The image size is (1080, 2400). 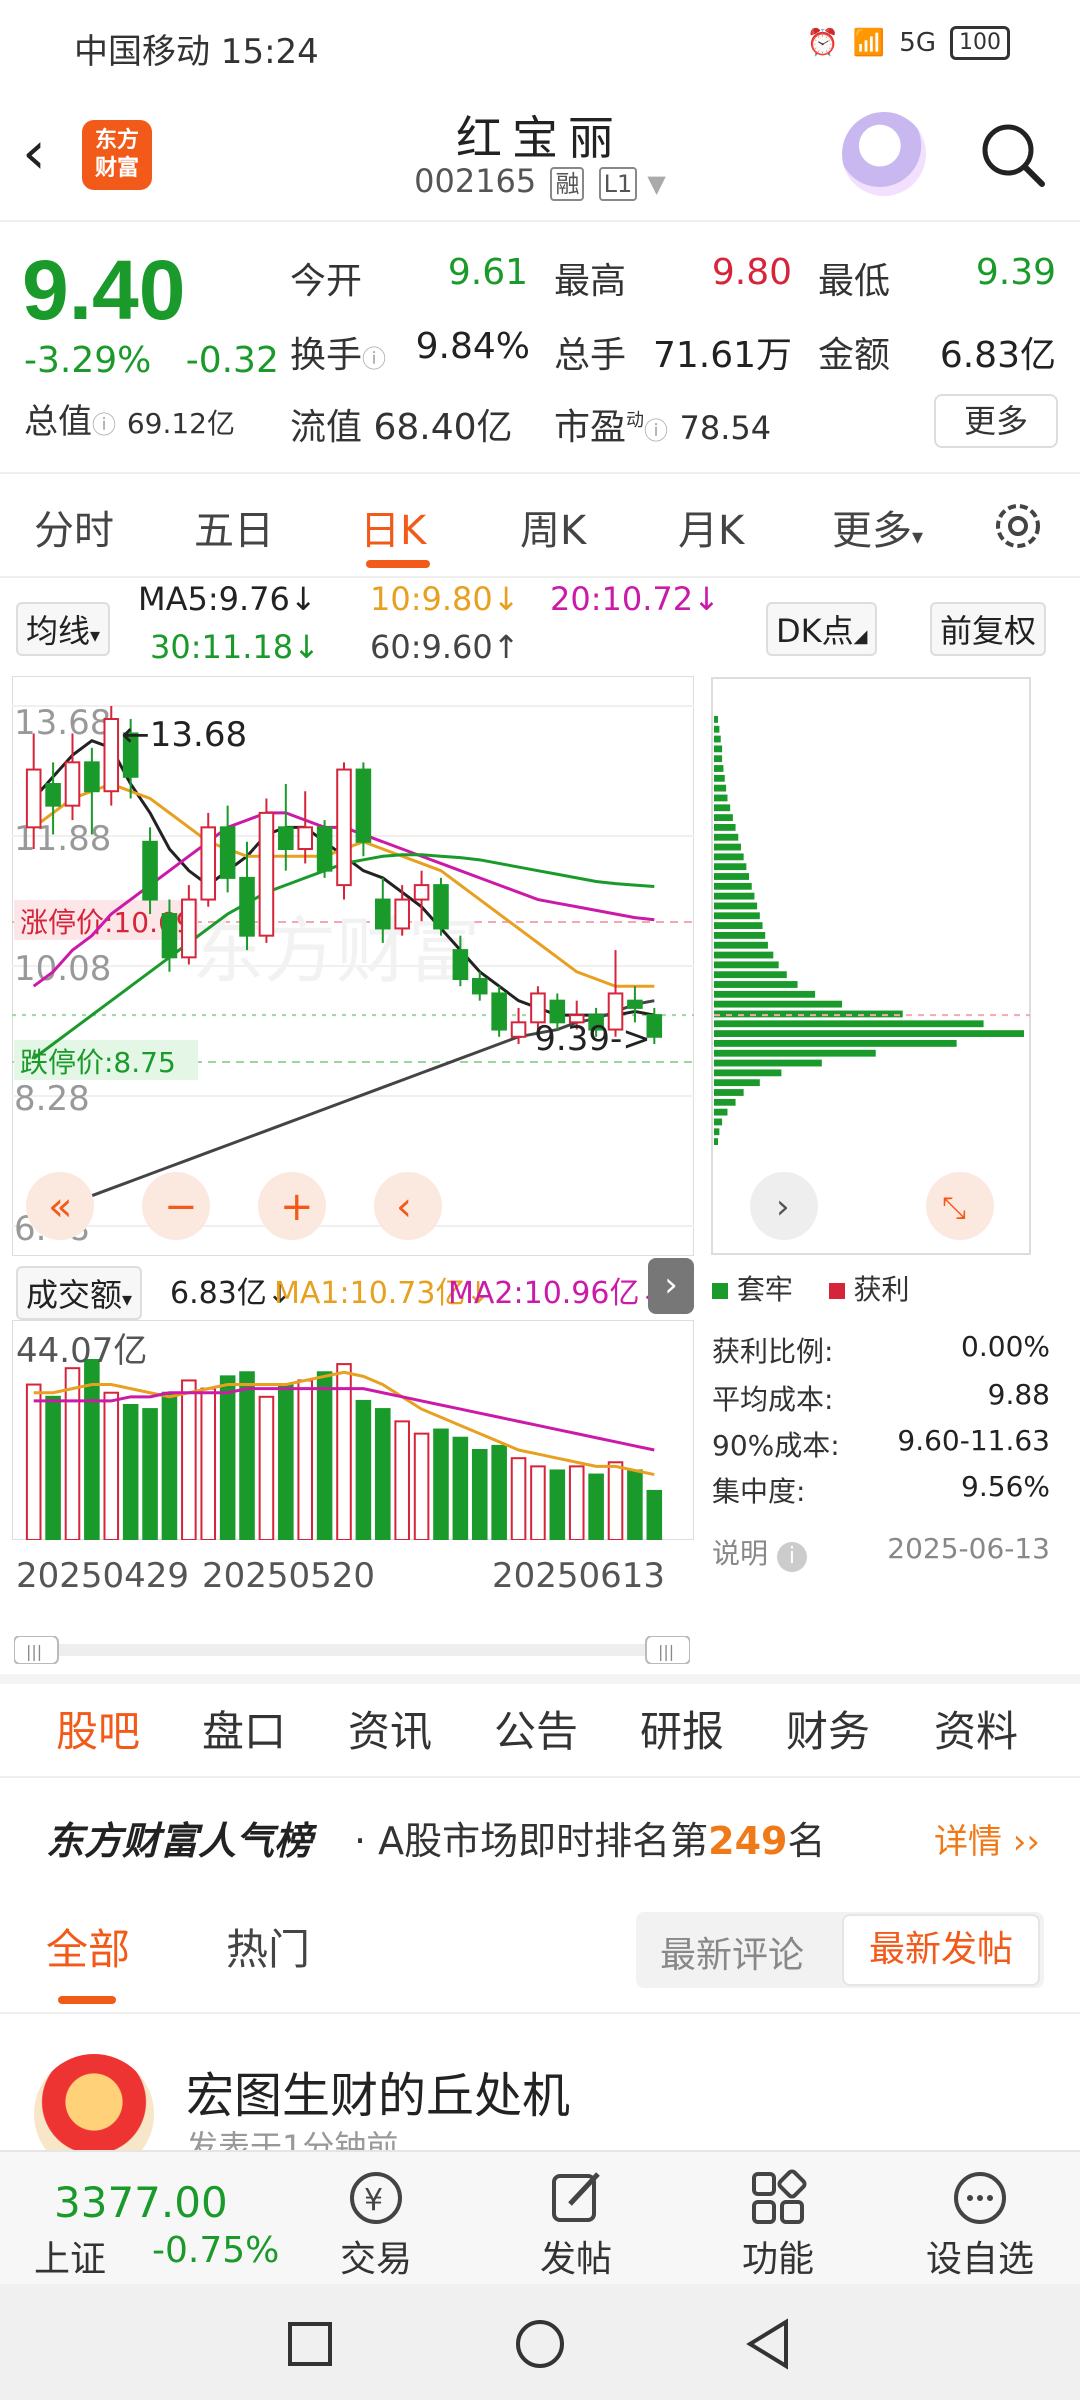 I want to click on legend-swatch-trap, so click(x=720, y=1291).